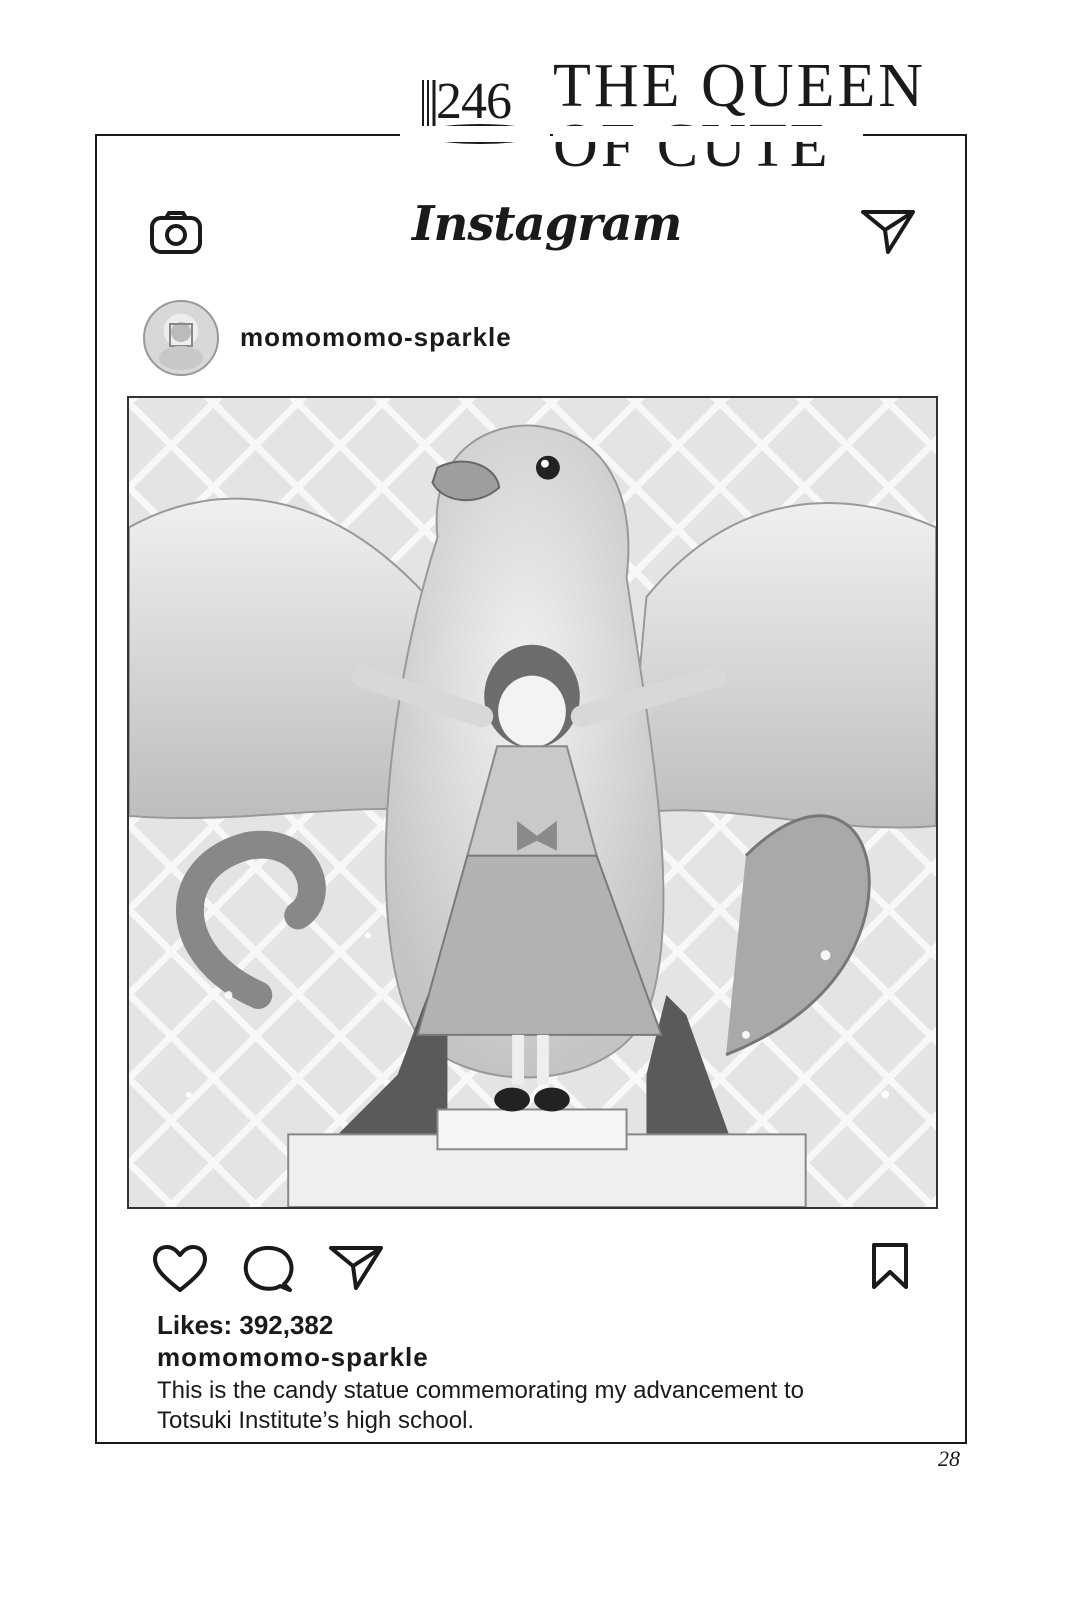 The width and height of the screenshot is (1067, 1600). I want to click on paper-plane-icon, so click(888, 232).